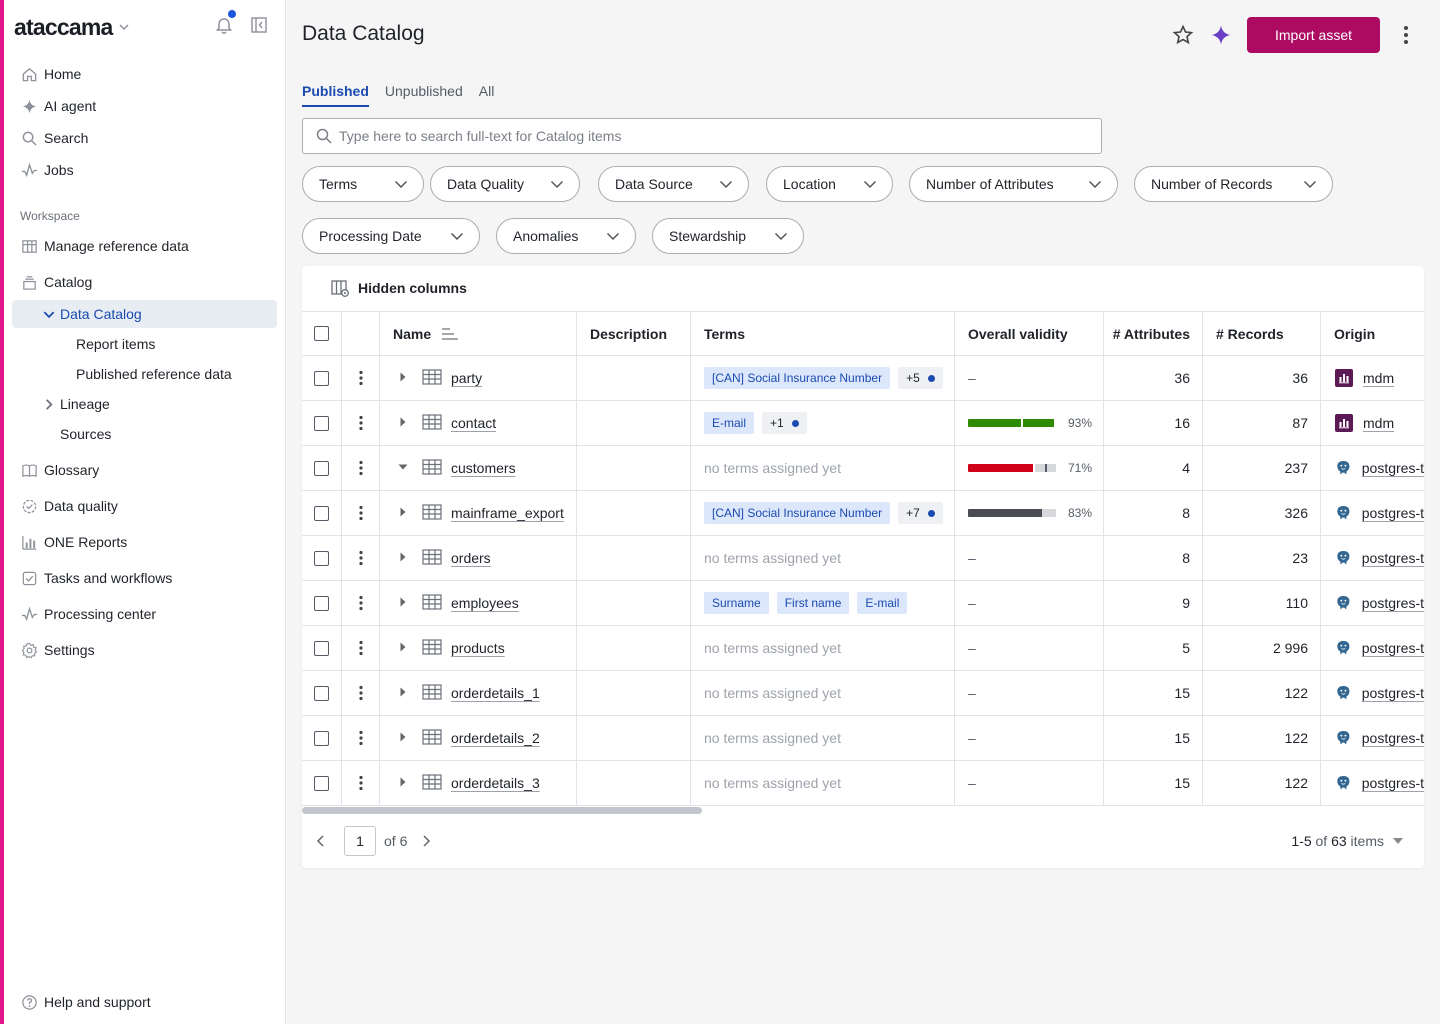 The height and width of the screenshot is (1024, 1440). Describe the element at coordinates (736, 603) in the screenshot. I see `term-chip: Surname` at that location.